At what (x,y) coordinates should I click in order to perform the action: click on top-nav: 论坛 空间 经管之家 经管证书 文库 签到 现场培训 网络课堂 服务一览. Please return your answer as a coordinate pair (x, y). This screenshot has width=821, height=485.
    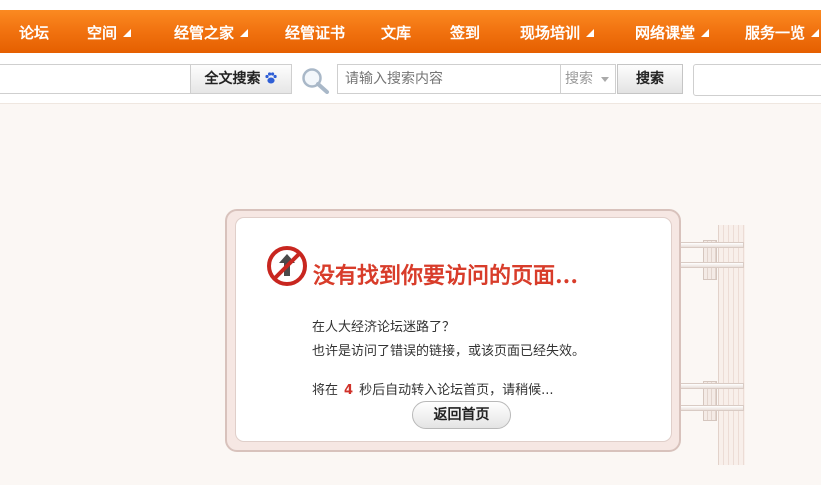
    Looking at the image, I should click on (410, 26).